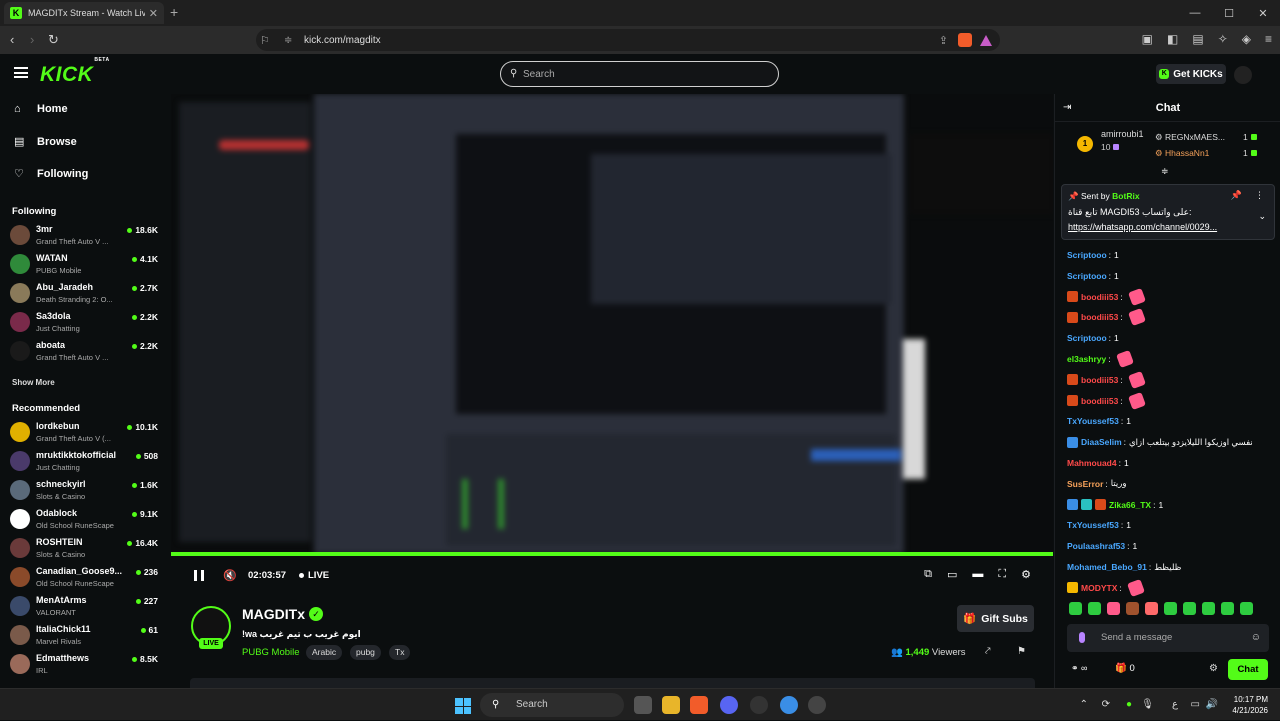 This screenshot has width=1280, height=721. Describe the element at coordinates (1263, 13) in the screenshot. I see `close-window-button: ✕` at that location.